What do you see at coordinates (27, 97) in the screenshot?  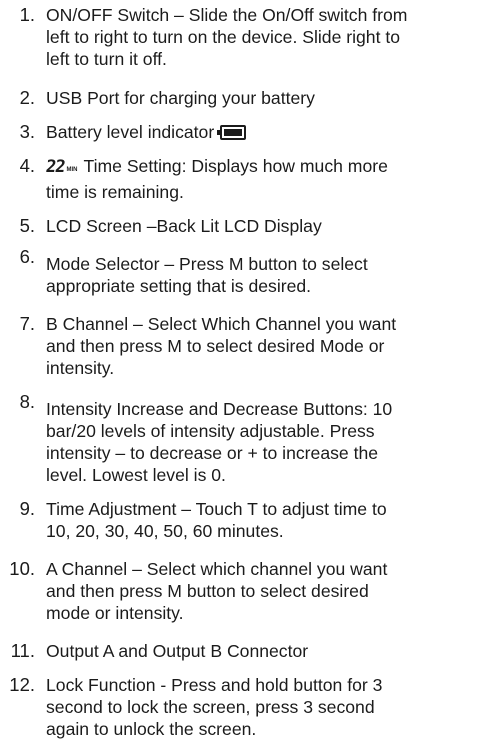 I see `item-number: 2.` at bounding box center [27, 97].